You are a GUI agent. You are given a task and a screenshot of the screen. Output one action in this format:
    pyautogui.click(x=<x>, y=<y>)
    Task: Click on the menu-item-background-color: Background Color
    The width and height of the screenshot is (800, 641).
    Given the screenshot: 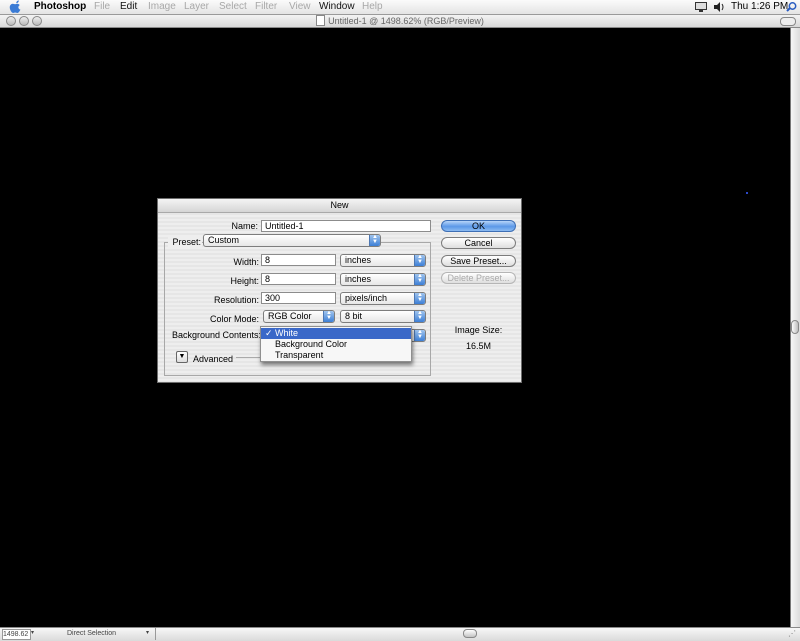 What is the action you would take?
    pyautogui.click(x=336, y=344)
    